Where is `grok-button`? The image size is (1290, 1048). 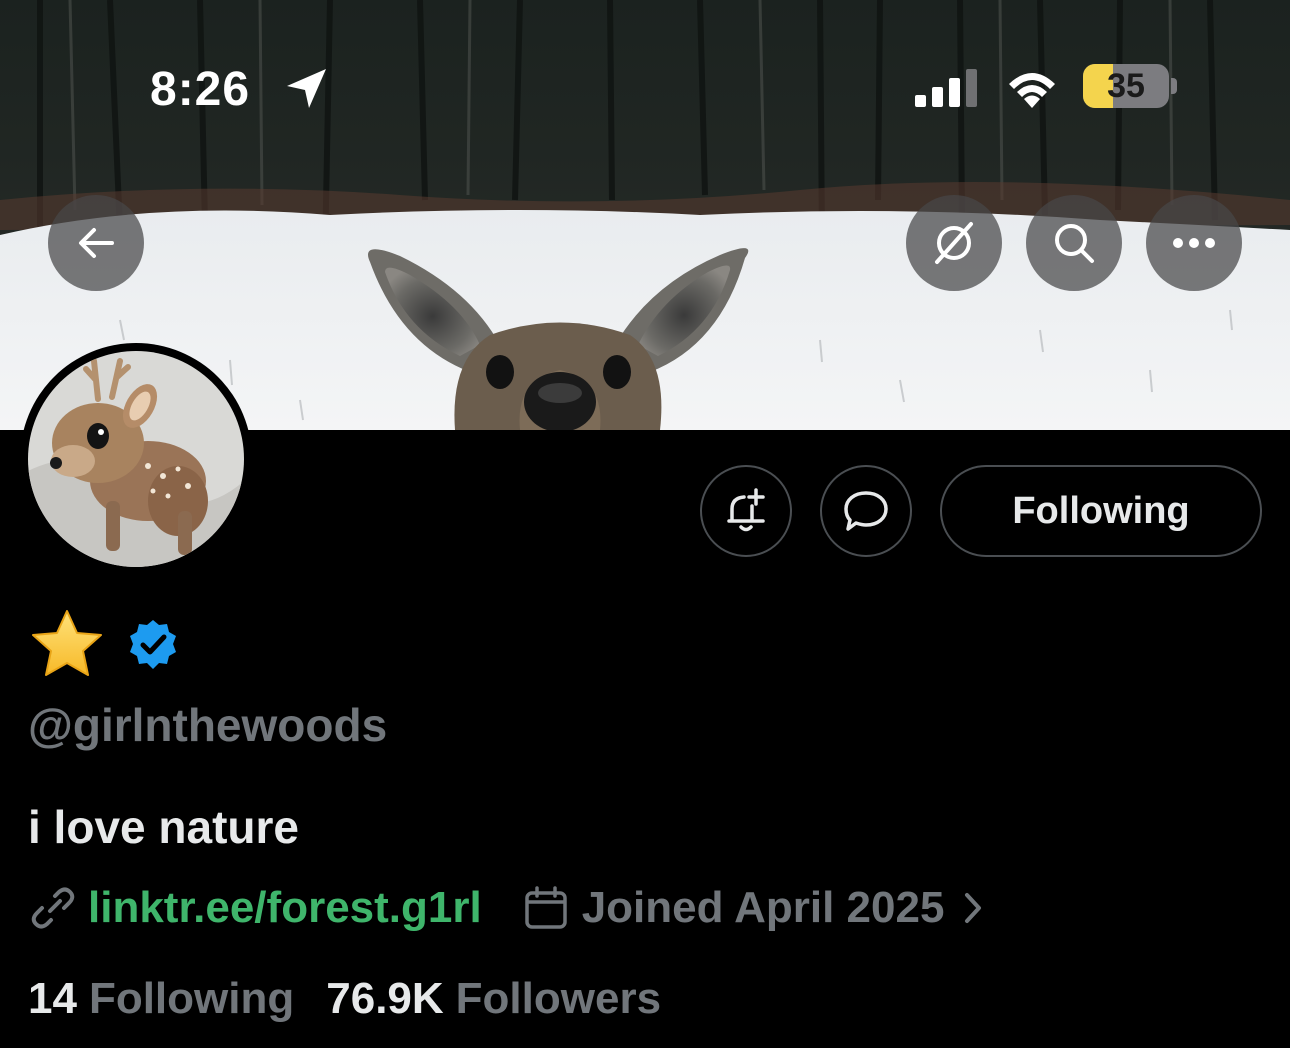 grok-button is located at coordinates (954, 243).